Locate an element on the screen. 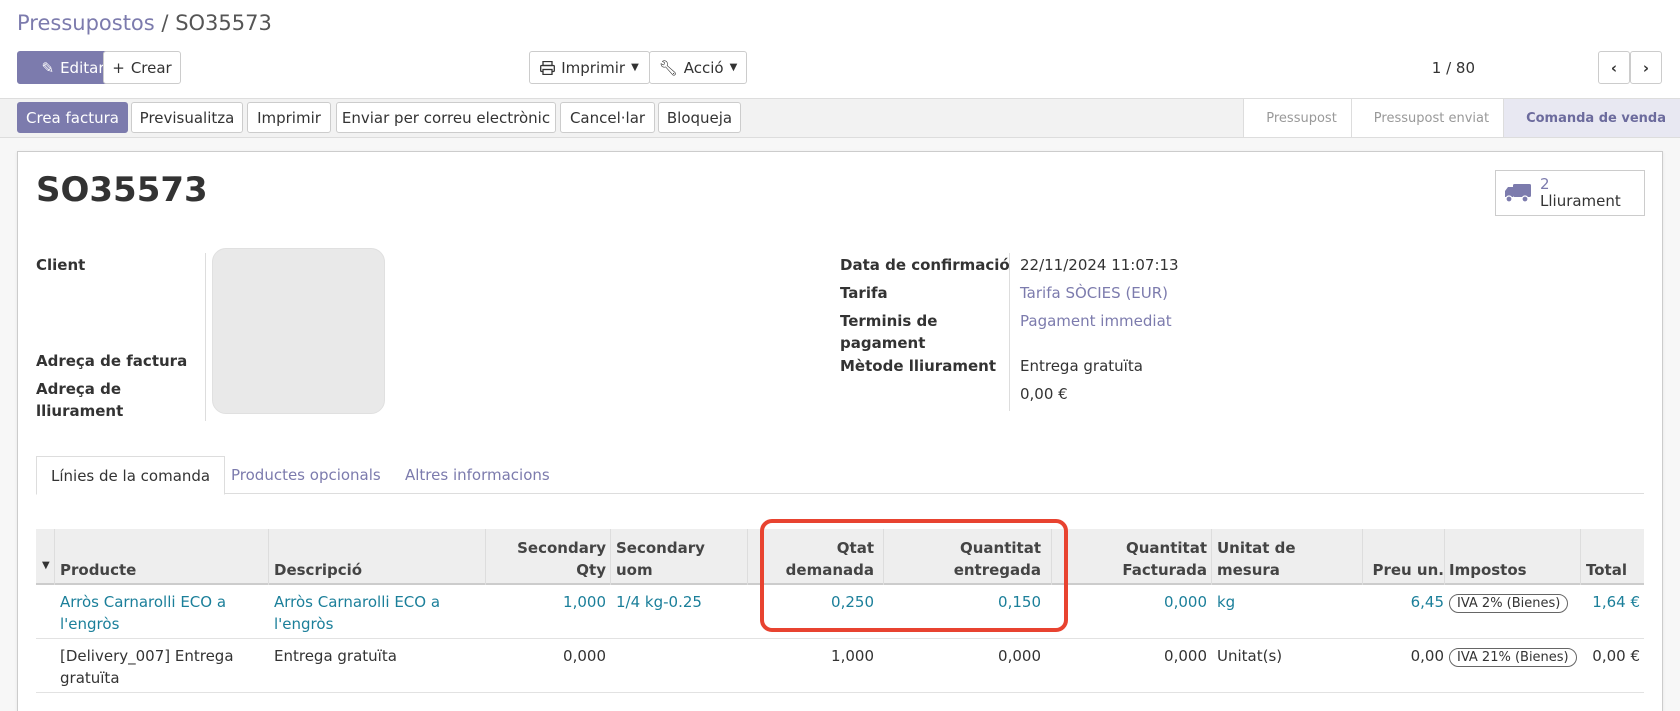  column-header-taxes: Impostos is located at coordinates (1509, 558).